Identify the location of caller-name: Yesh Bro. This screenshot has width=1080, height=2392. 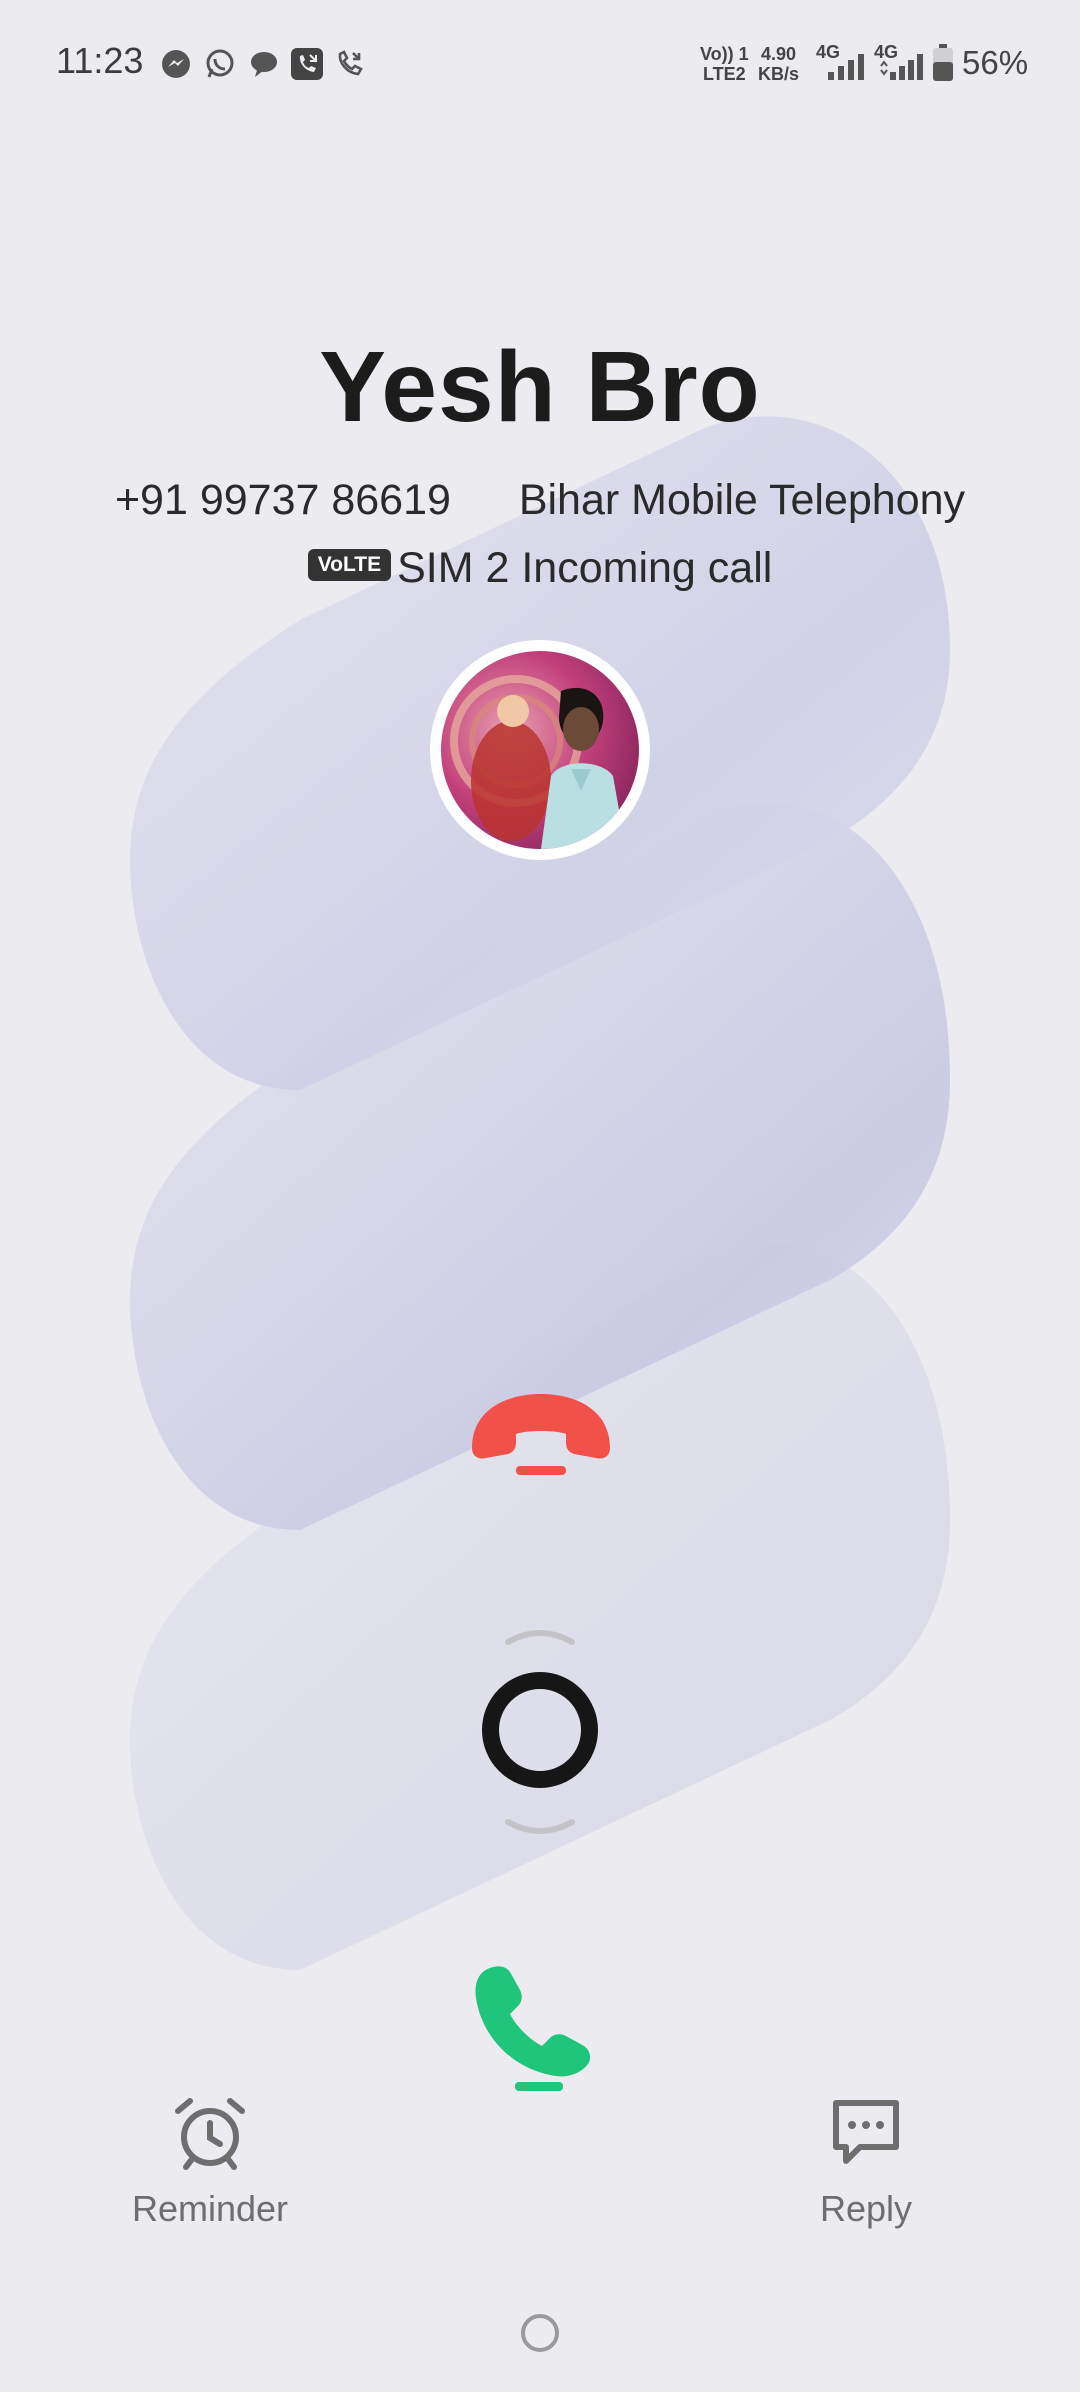
(540, 387).